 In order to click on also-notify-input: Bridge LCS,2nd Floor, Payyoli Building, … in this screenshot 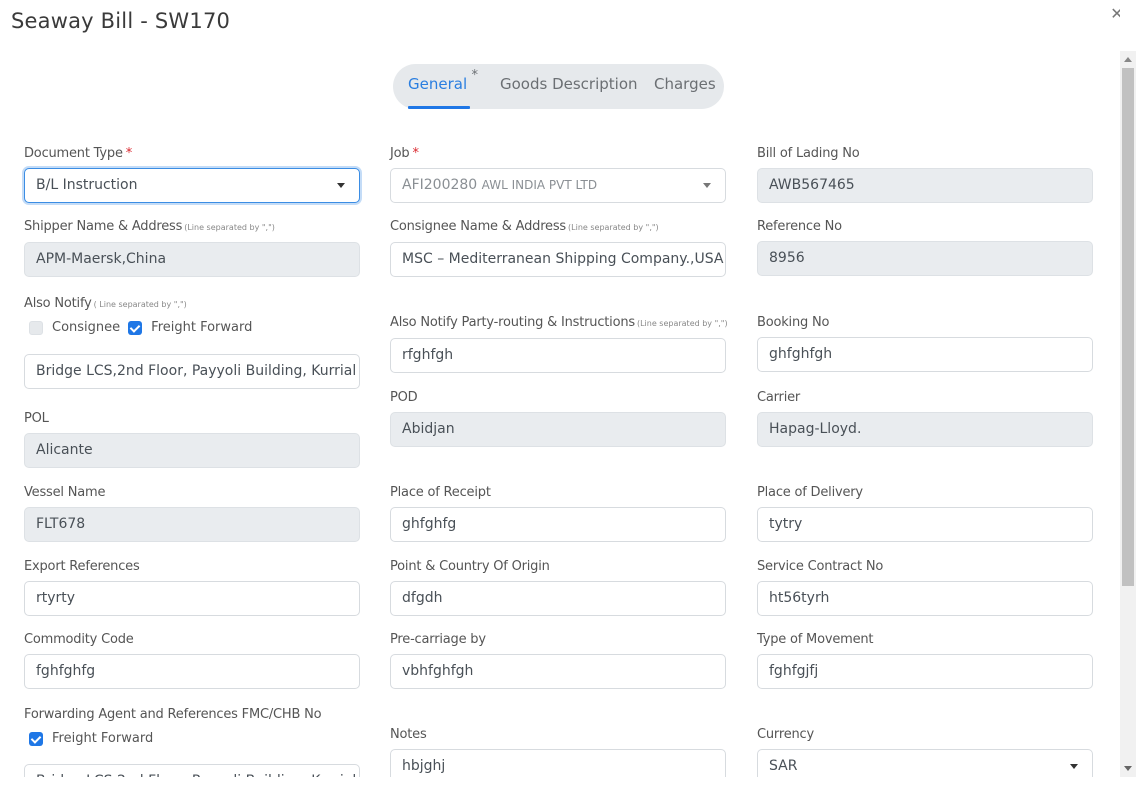, I will do `click(192, 371)`.